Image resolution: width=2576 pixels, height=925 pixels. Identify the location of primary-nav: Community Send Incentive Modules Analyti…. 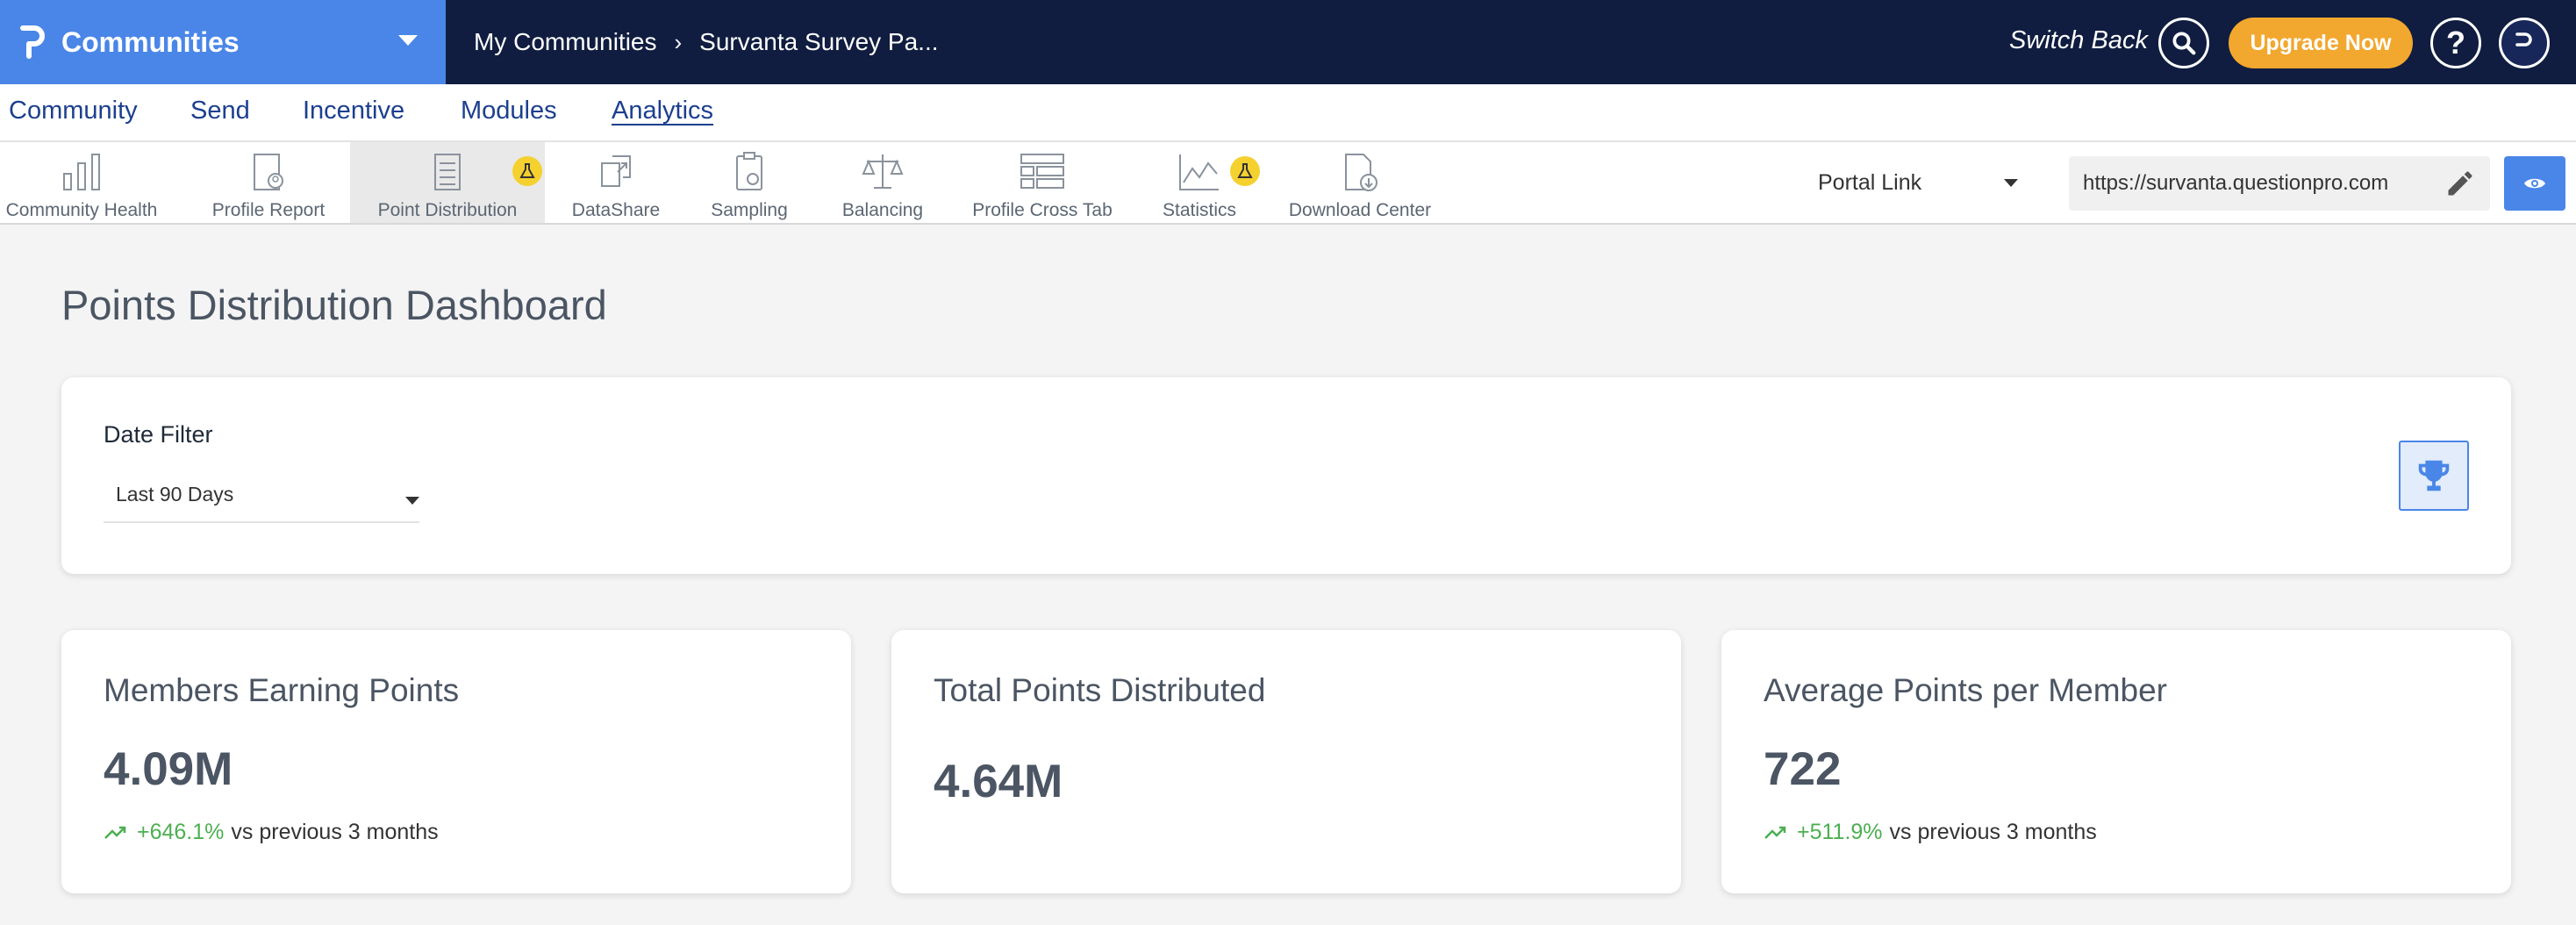
(1288, 113).